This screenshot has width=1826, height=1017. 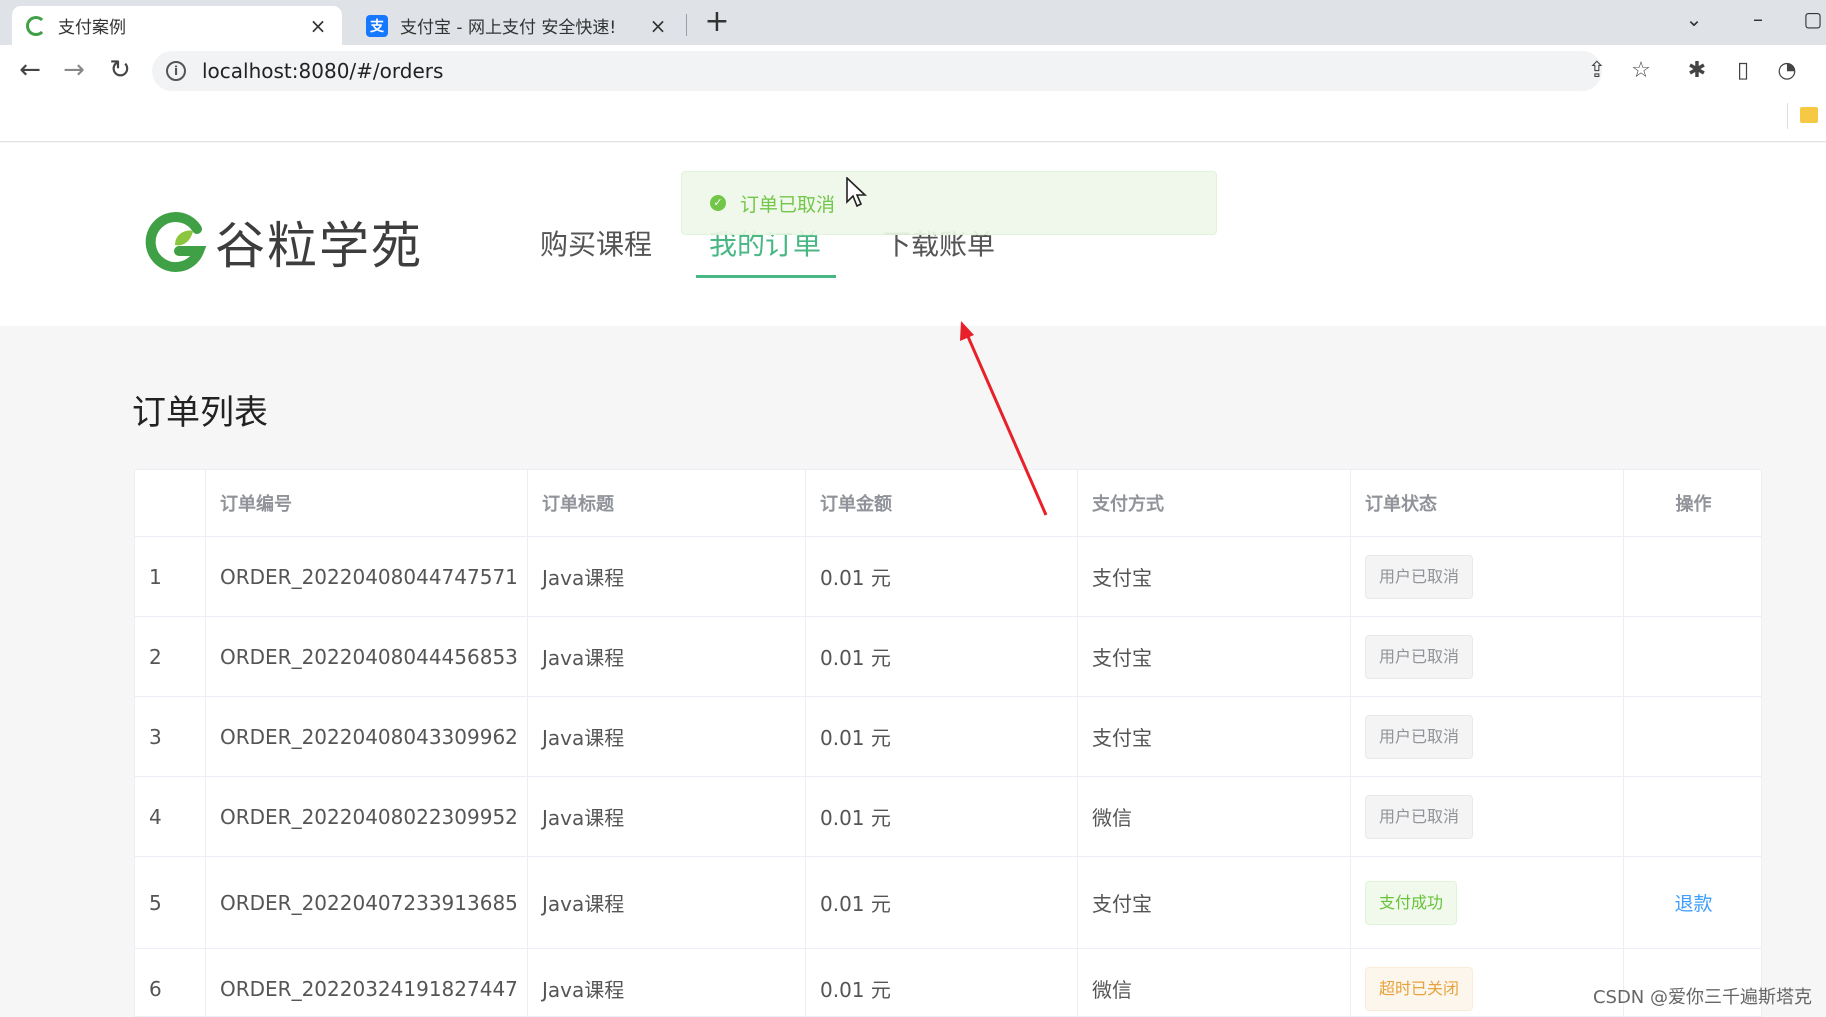 I want to click on share-icon: ⇪, so click(x=1597, y=71).